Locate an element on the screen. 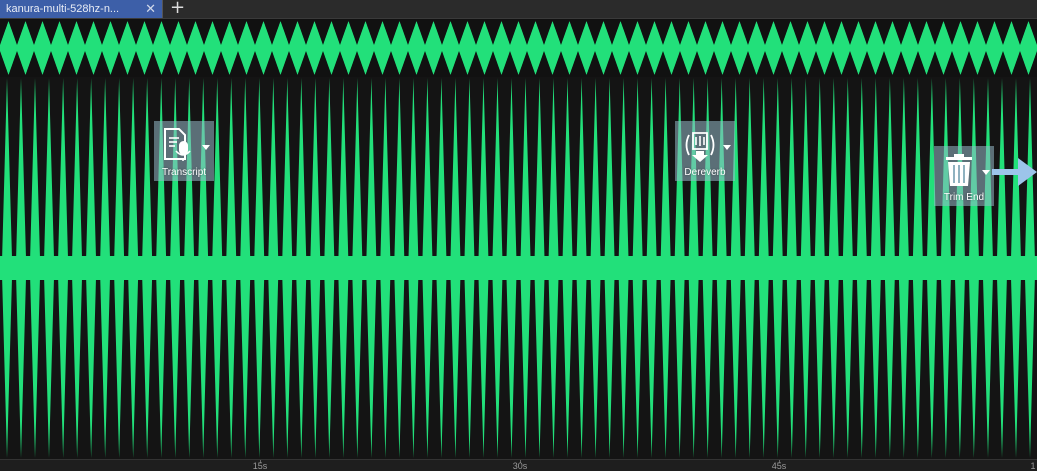 The image size is (1037, 471). close-icon: ✕ is located at coordinates (150, 9).